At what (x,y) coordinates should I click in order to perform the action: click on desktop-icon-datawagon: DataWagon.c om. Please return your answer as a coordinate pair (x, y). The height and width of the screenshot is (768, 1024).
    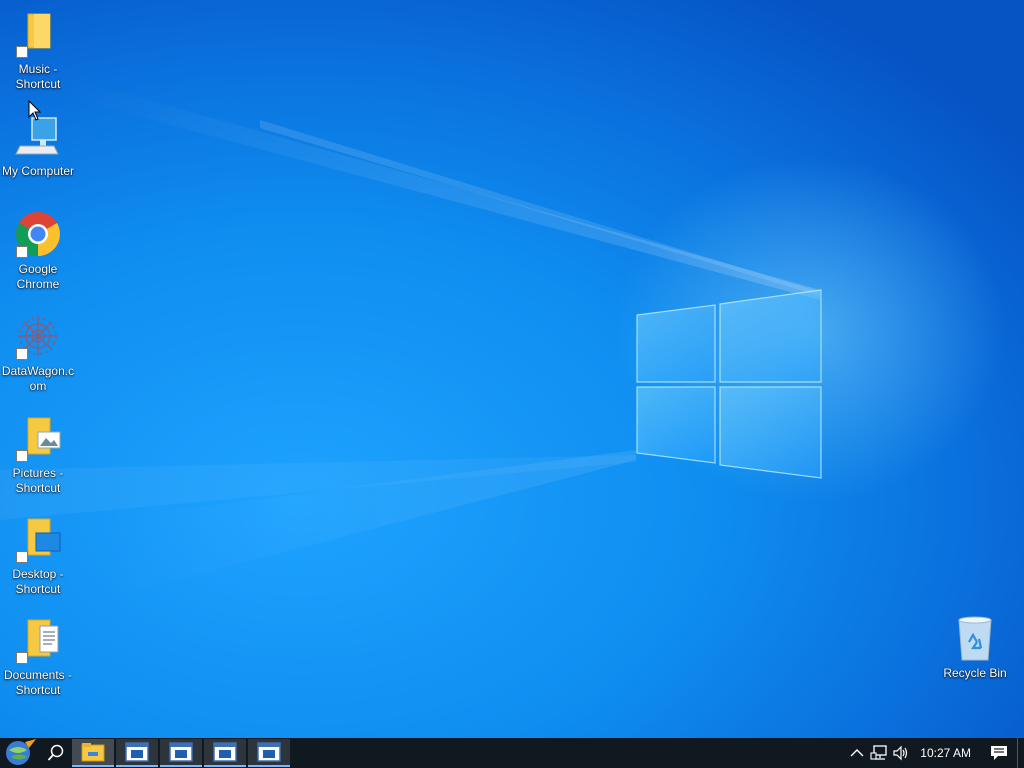
    Looking at the image, I should click on (38, 353).